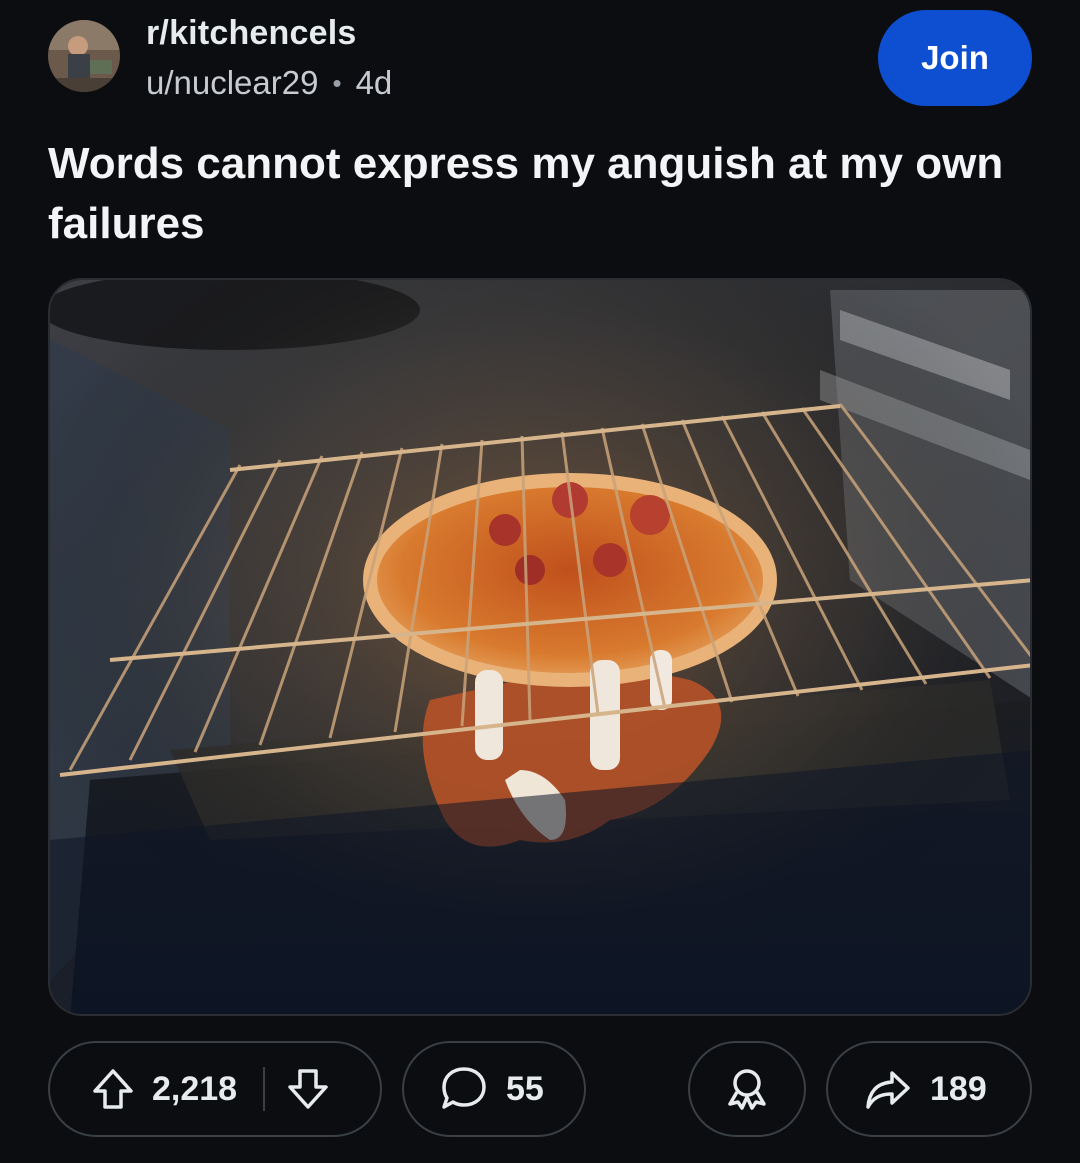  Describe the element at coordinates (929, 1089) in the screenshot. I see `share-button: 189` at that location.